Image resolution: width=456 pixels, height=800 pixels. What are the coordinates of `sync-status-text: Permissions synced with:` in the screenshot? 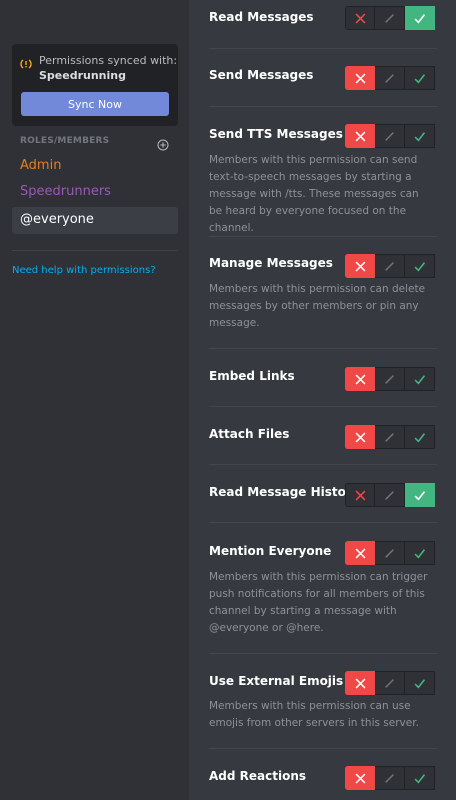 It's located at (108, 60).